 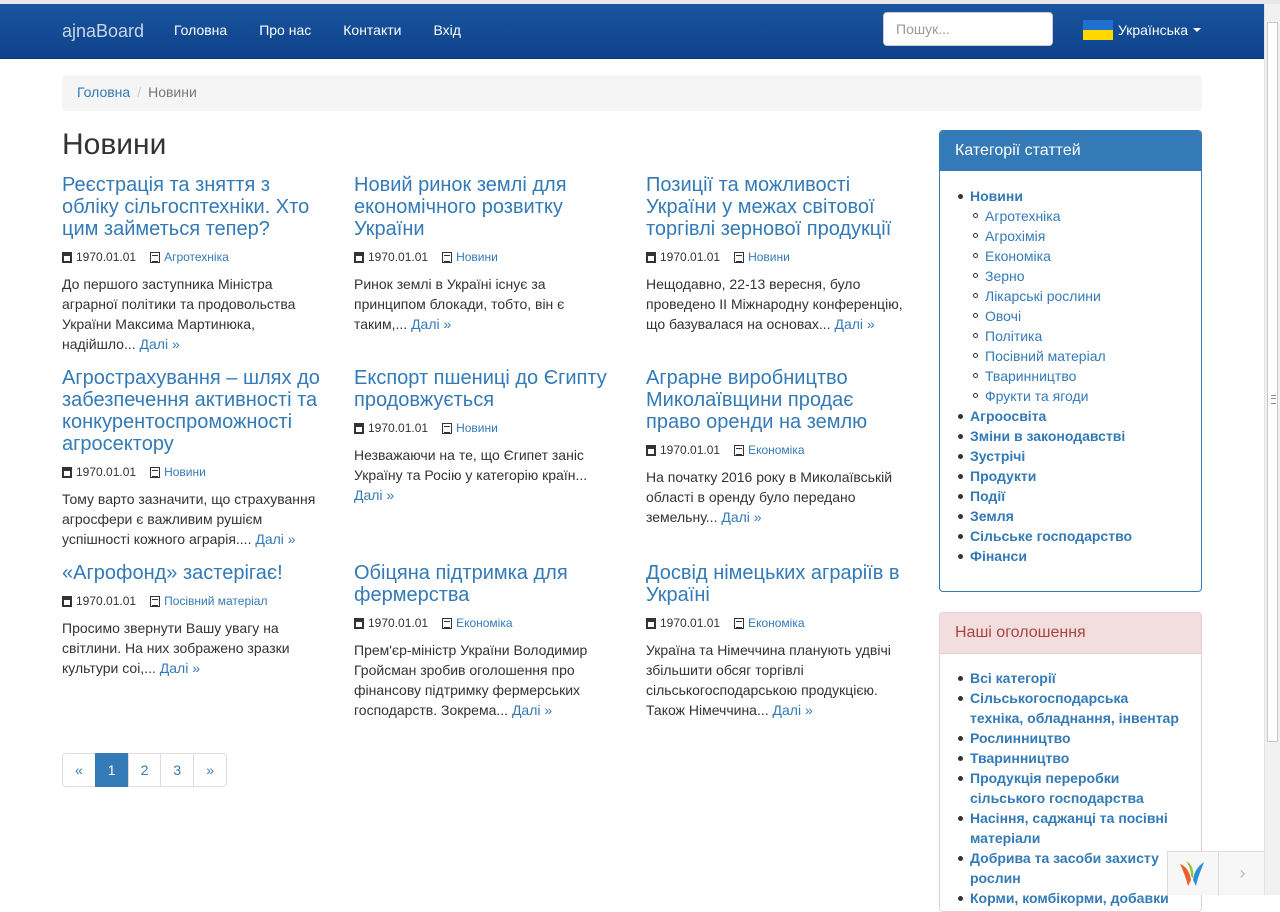 I want to click on announcement-link: Насіння, саджанці та посівні матеріали, so click(x=1069, y=828).